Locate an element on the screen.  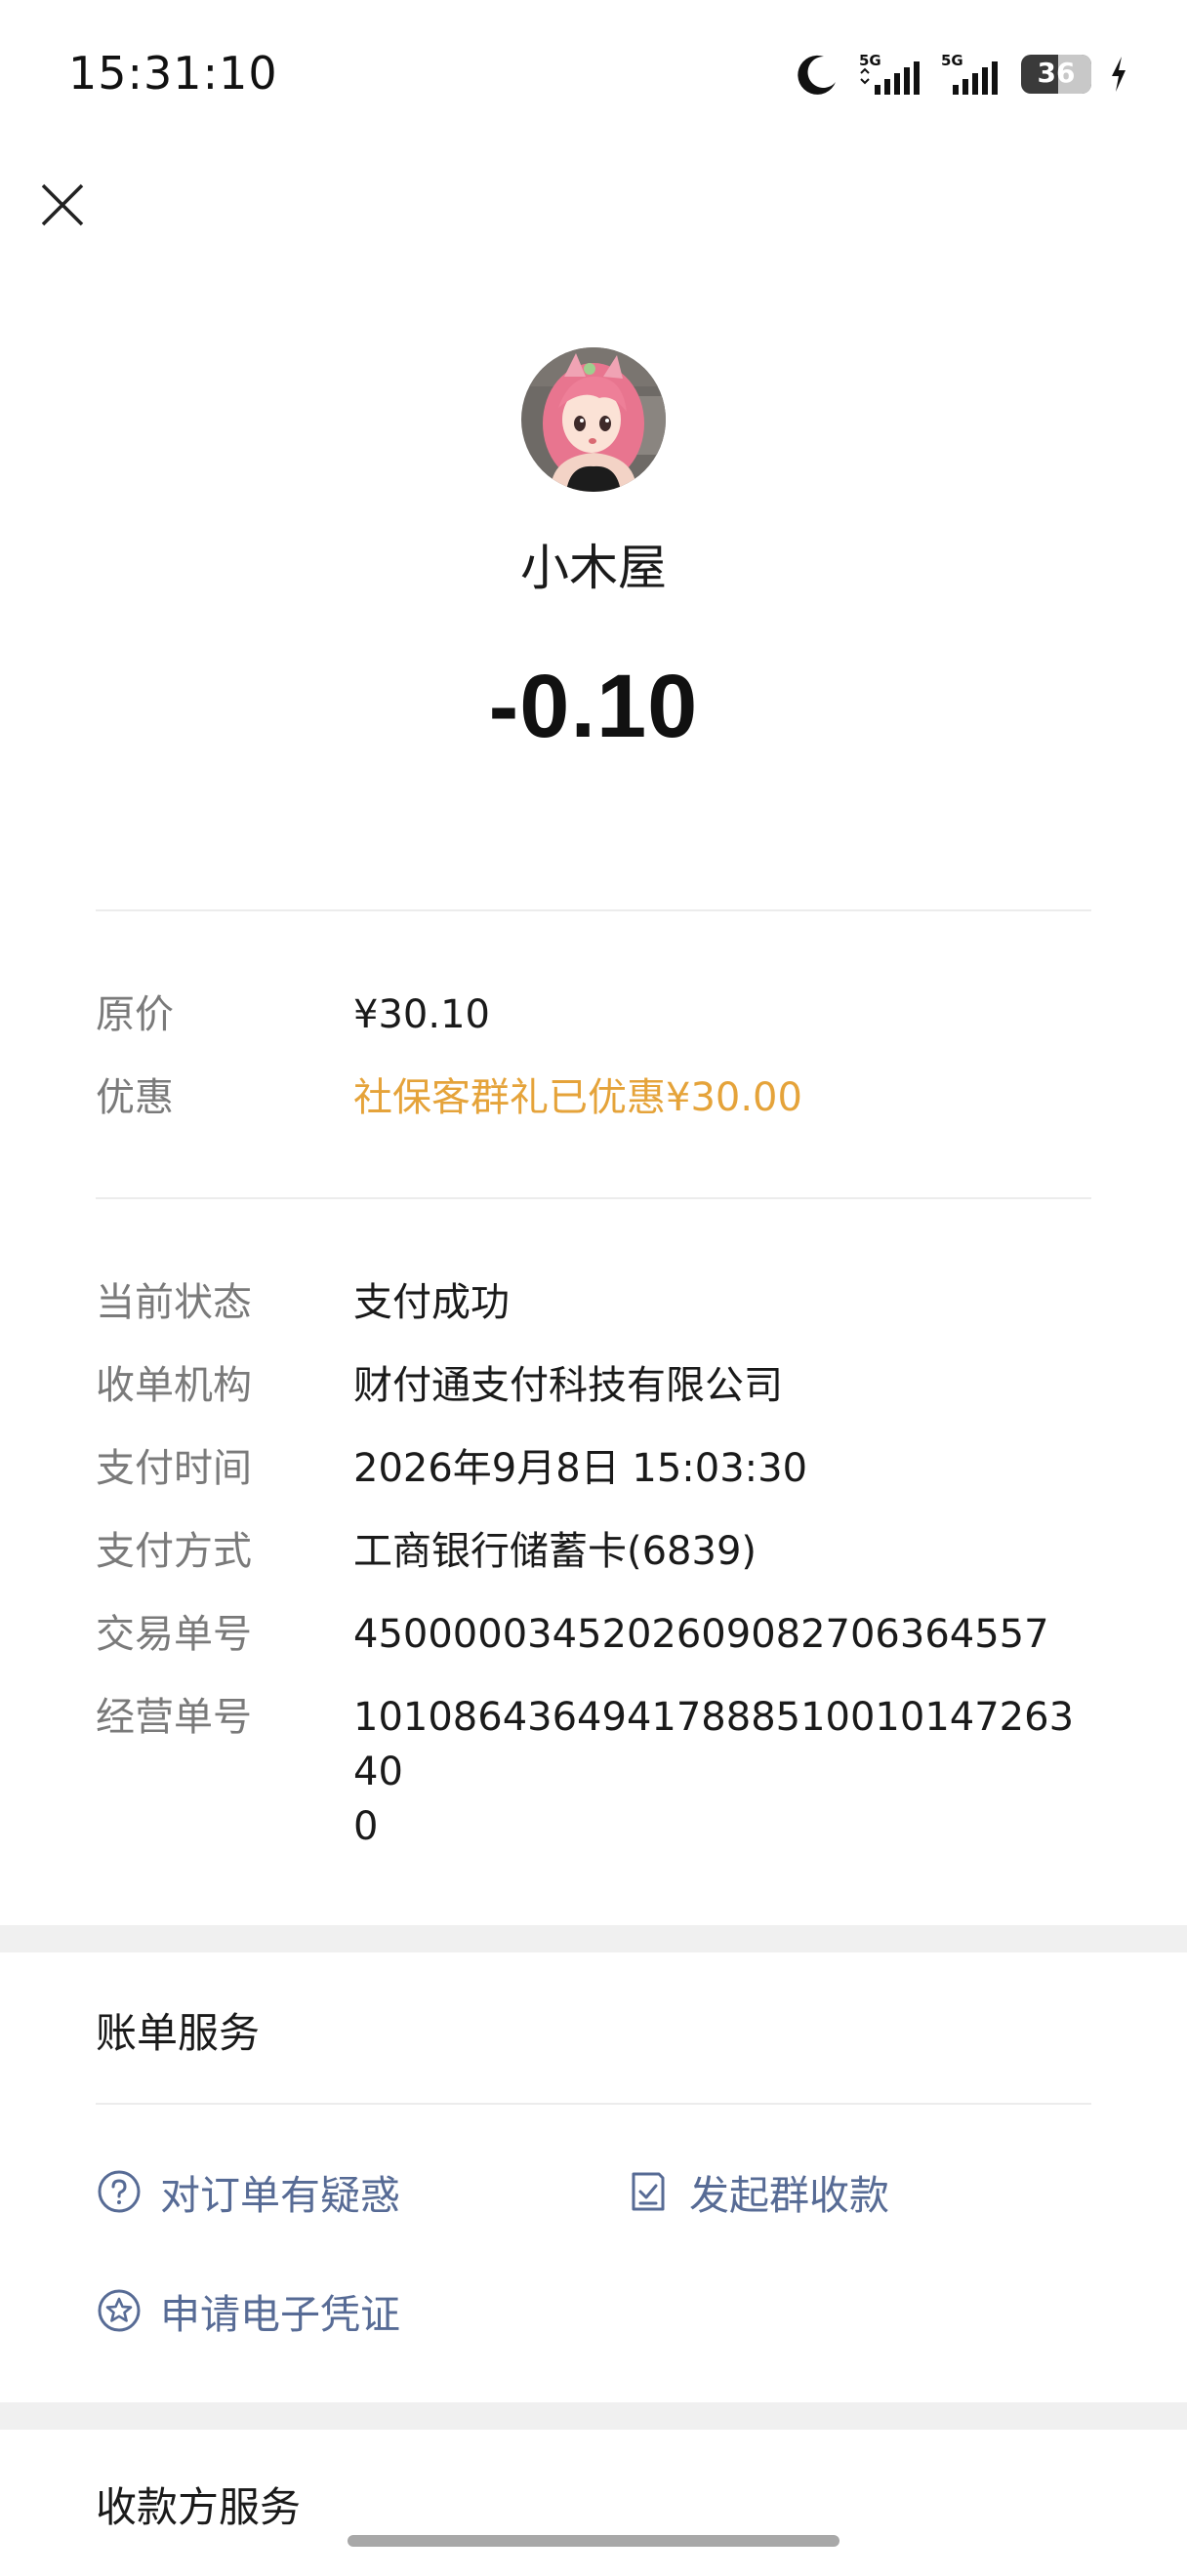
close-button is located at coordinates (62, 207).